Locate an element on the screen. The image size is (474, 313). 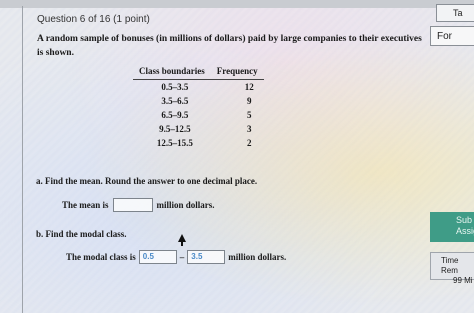
part-b-label: b. Find the modal class. is located at coordinates (81, 234).